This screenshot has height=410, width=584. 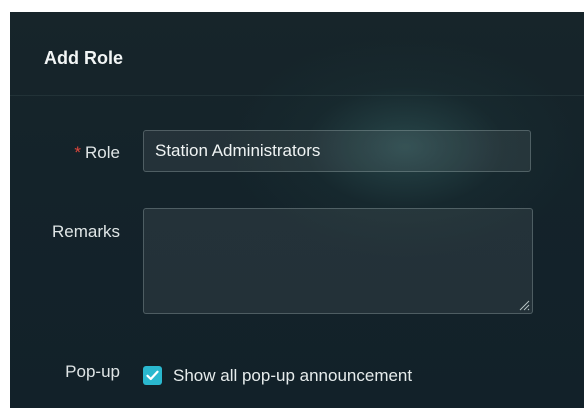 I want to click on popup-label: Pop-up, so click(x=92, y=371).